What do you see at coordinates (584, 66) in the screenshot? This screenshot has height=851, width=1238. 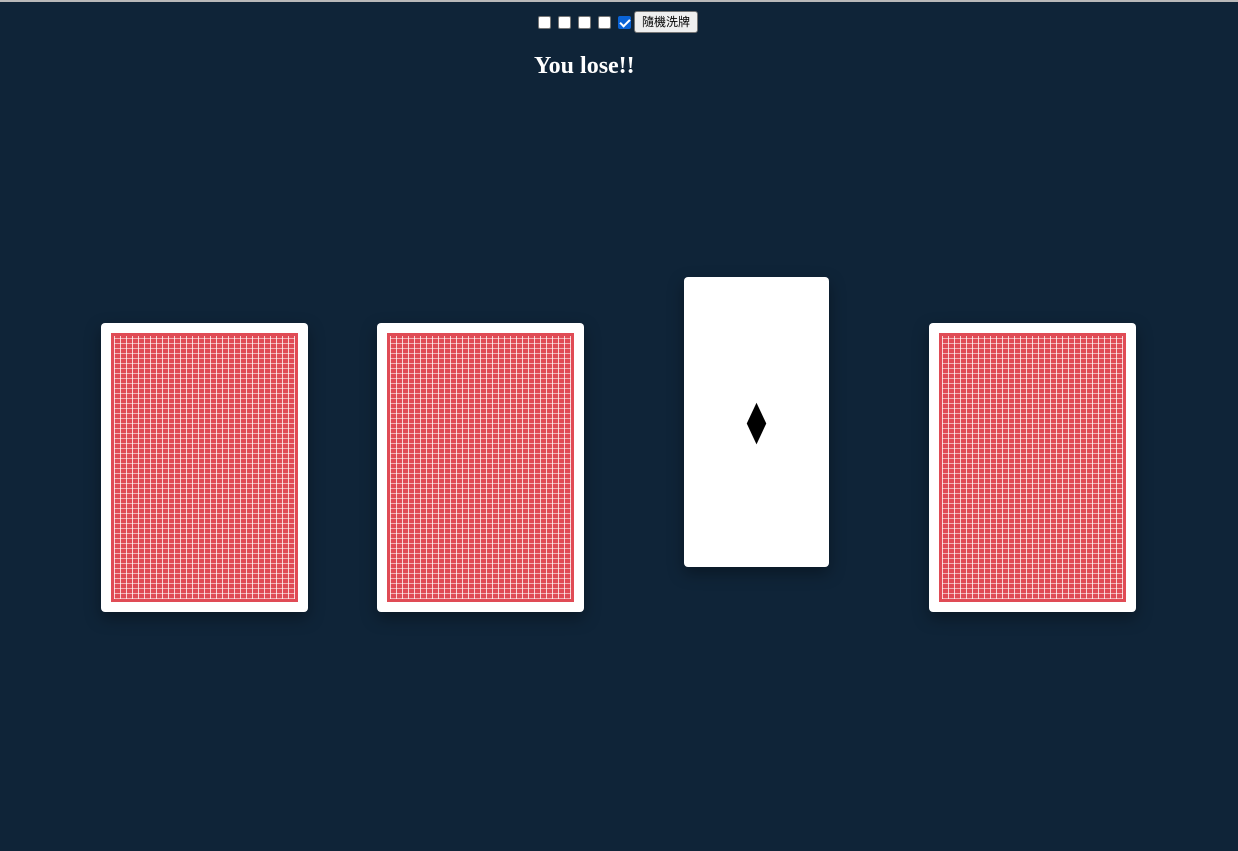 I see `result-message: You lose!!` at bounding box center [584, 66].